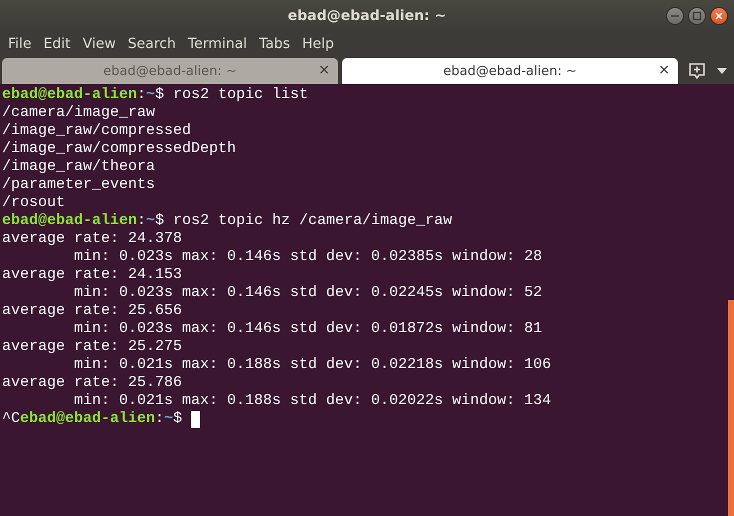 This screenshot has width=734, height=516. Describe the element at coordinates (57, 44) in the screenshot. I see `menu-item: Edit` at that location.